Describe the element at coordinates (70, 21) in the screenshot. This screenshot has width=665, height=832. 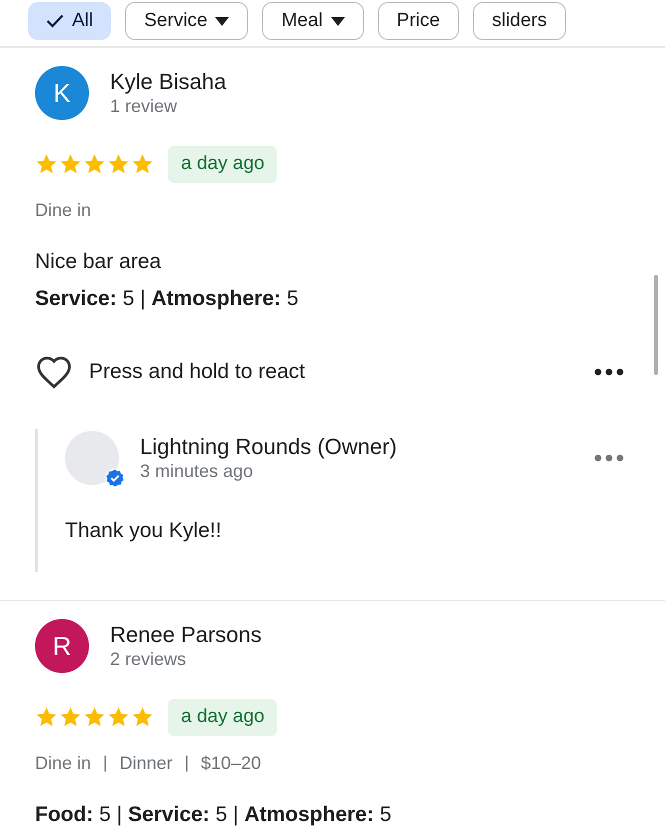
I see `filter-chip: All` at that location.